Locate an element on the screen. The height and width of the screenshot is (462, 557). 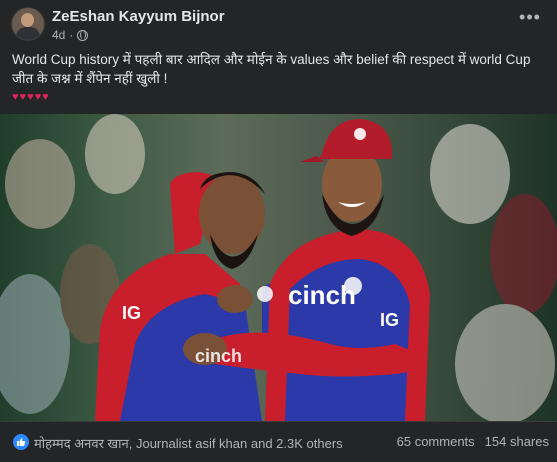
cap-crest is located at coordinates (360, 134).